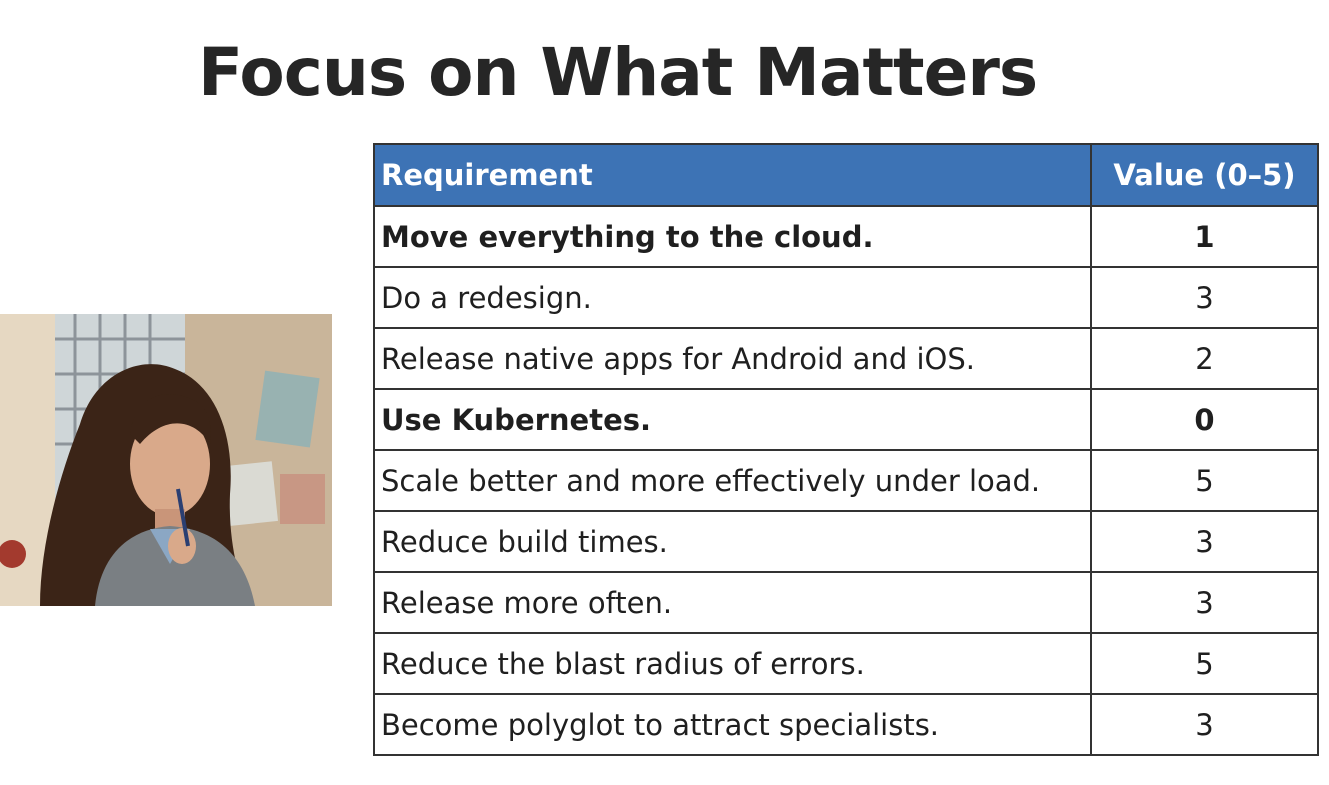 The image size is (1329, 785). I want to click on requirement-cell: Become polyglot to attract specialists., so click(732, 724).